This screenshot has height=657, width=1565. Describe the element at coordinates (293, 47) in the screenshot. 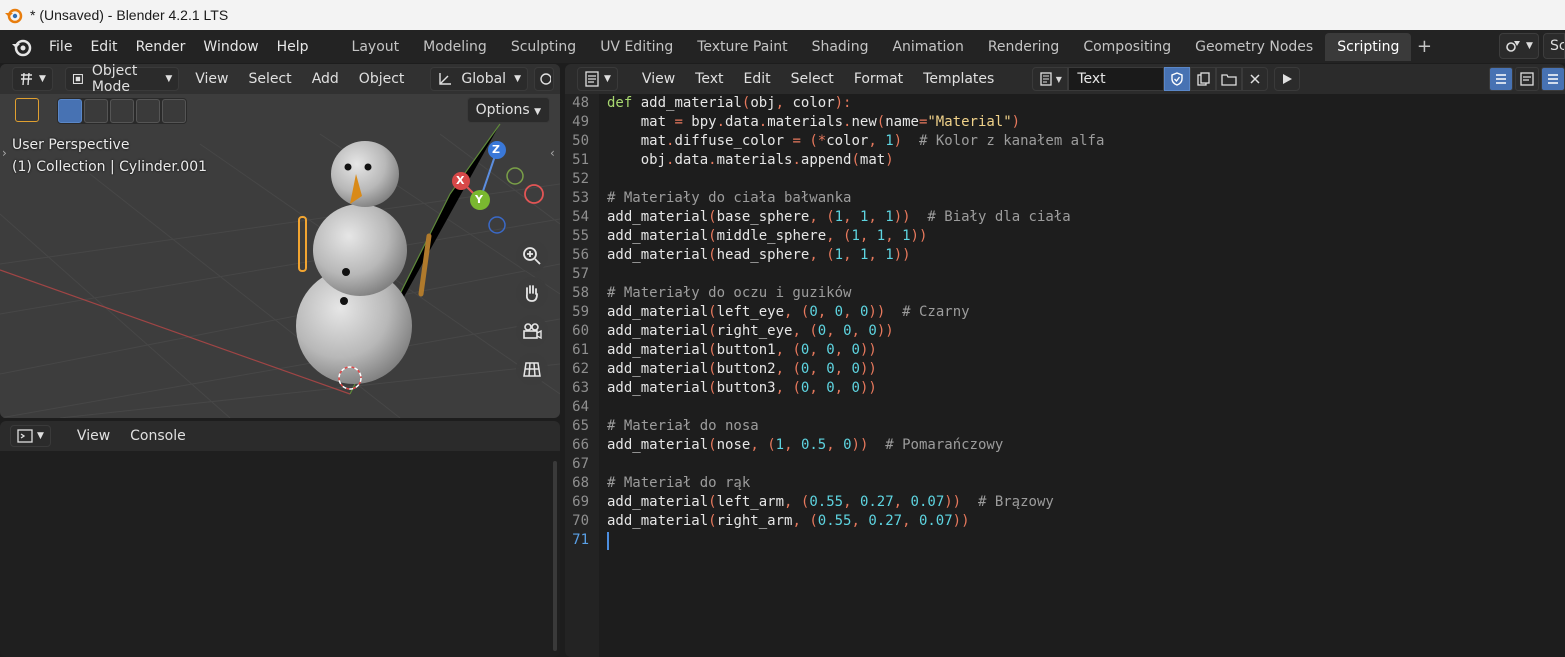

I see `menu-help: Help` at that location.